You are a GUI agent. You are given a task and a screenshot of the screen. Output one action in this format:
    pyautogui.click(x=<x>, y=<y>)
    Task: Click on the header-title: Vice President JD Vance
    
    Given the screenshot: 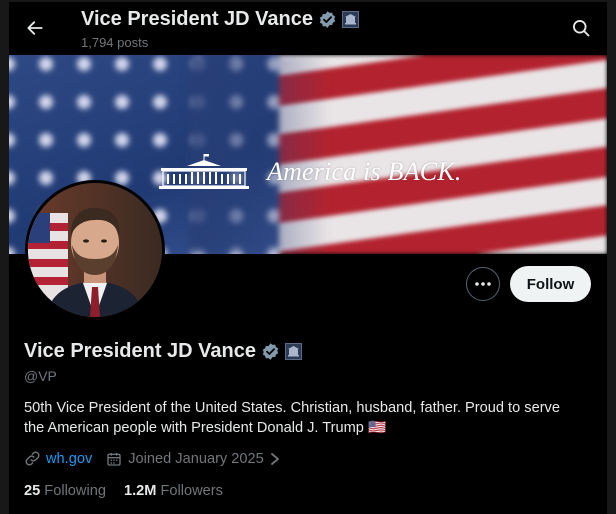 What is the action you would take?
    pyautogui.click(x=220, y=19)
    